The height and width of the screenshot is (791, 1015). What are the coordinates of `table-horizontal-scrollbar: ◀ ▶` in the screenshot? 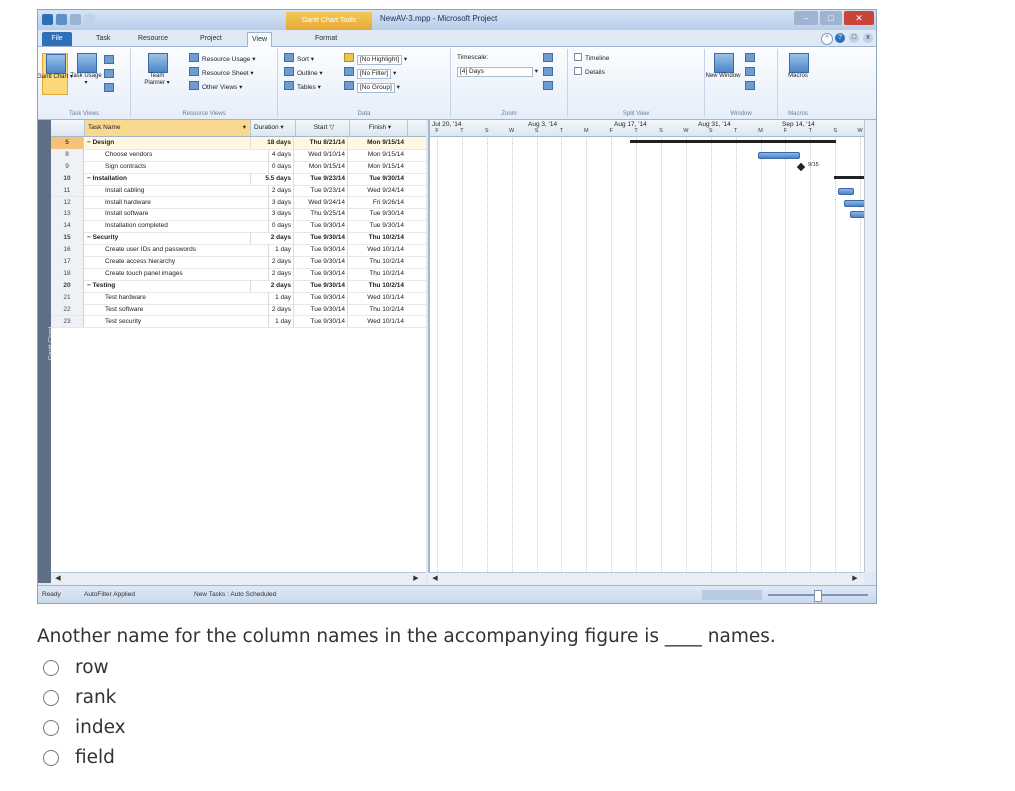 It's located at (238, 578).